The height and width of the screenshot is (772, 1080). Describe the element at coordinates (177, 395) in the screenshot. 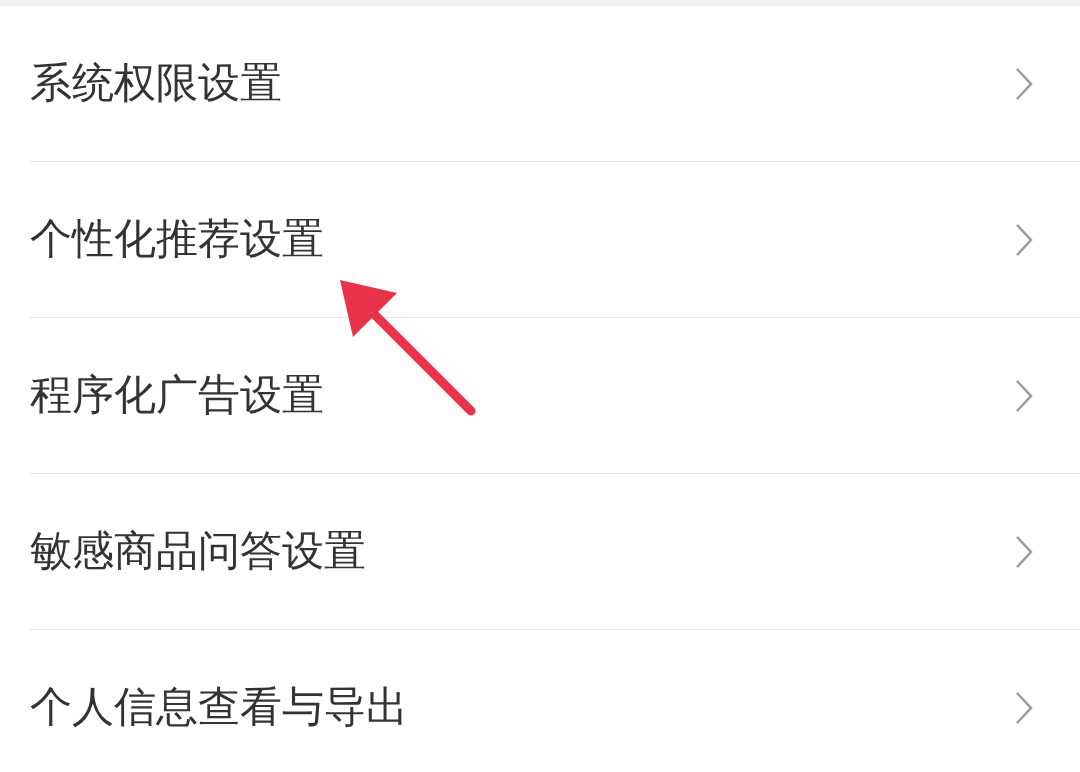

I see `item-label: 程序化广告设置` at that location.